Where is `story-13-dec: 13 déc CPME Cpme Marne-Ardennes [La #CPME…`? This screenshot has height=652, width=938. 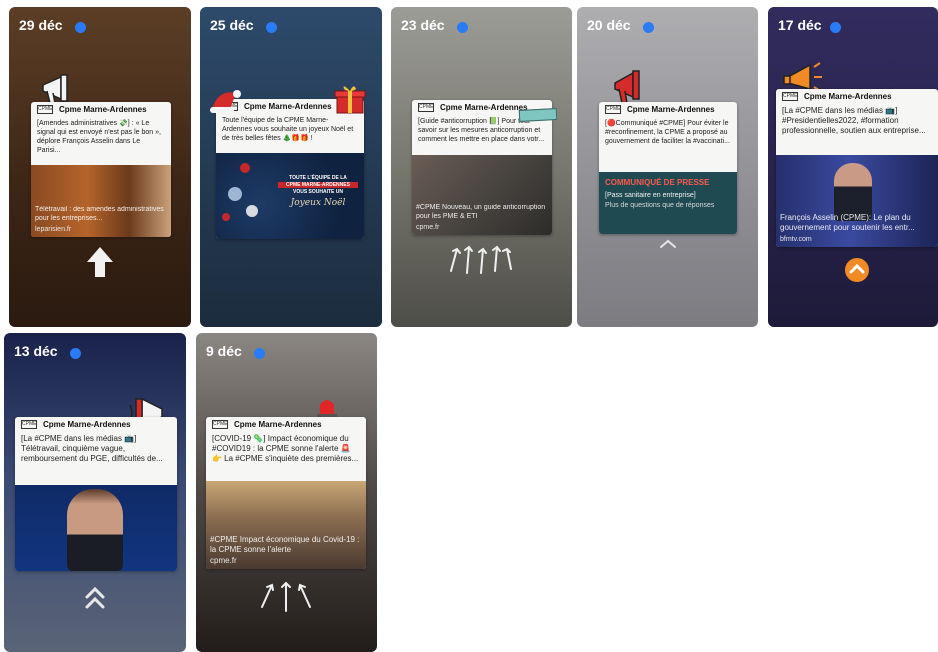 story-13-dec: 13 déc CPME Cpme Marne-Ardennes [La #CPME… is located at coordinates (95, 492).